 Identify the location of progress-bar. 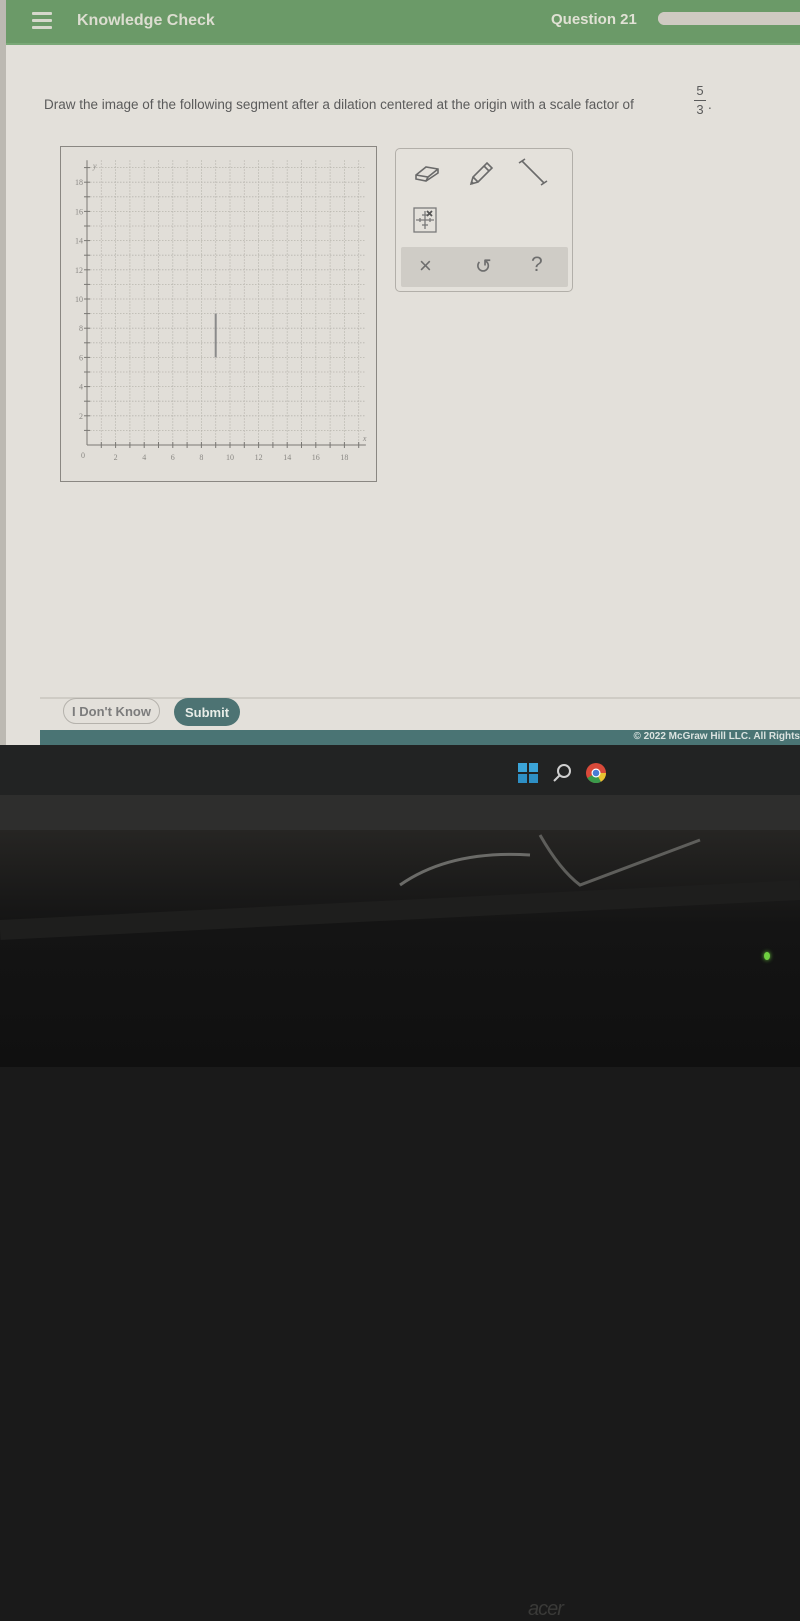
(729, 18).